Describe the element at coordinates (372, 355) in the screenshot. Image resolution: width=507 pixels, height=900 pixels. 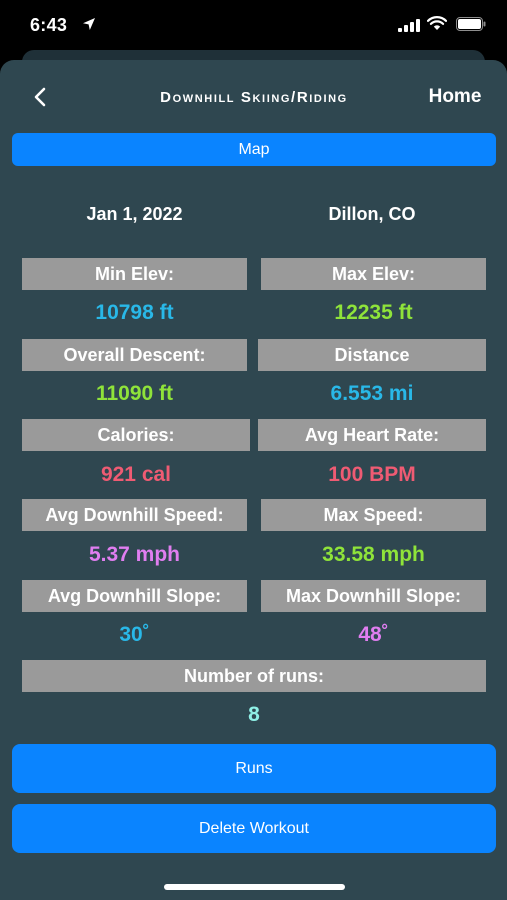
I see `distance-label: Distance` at that location.